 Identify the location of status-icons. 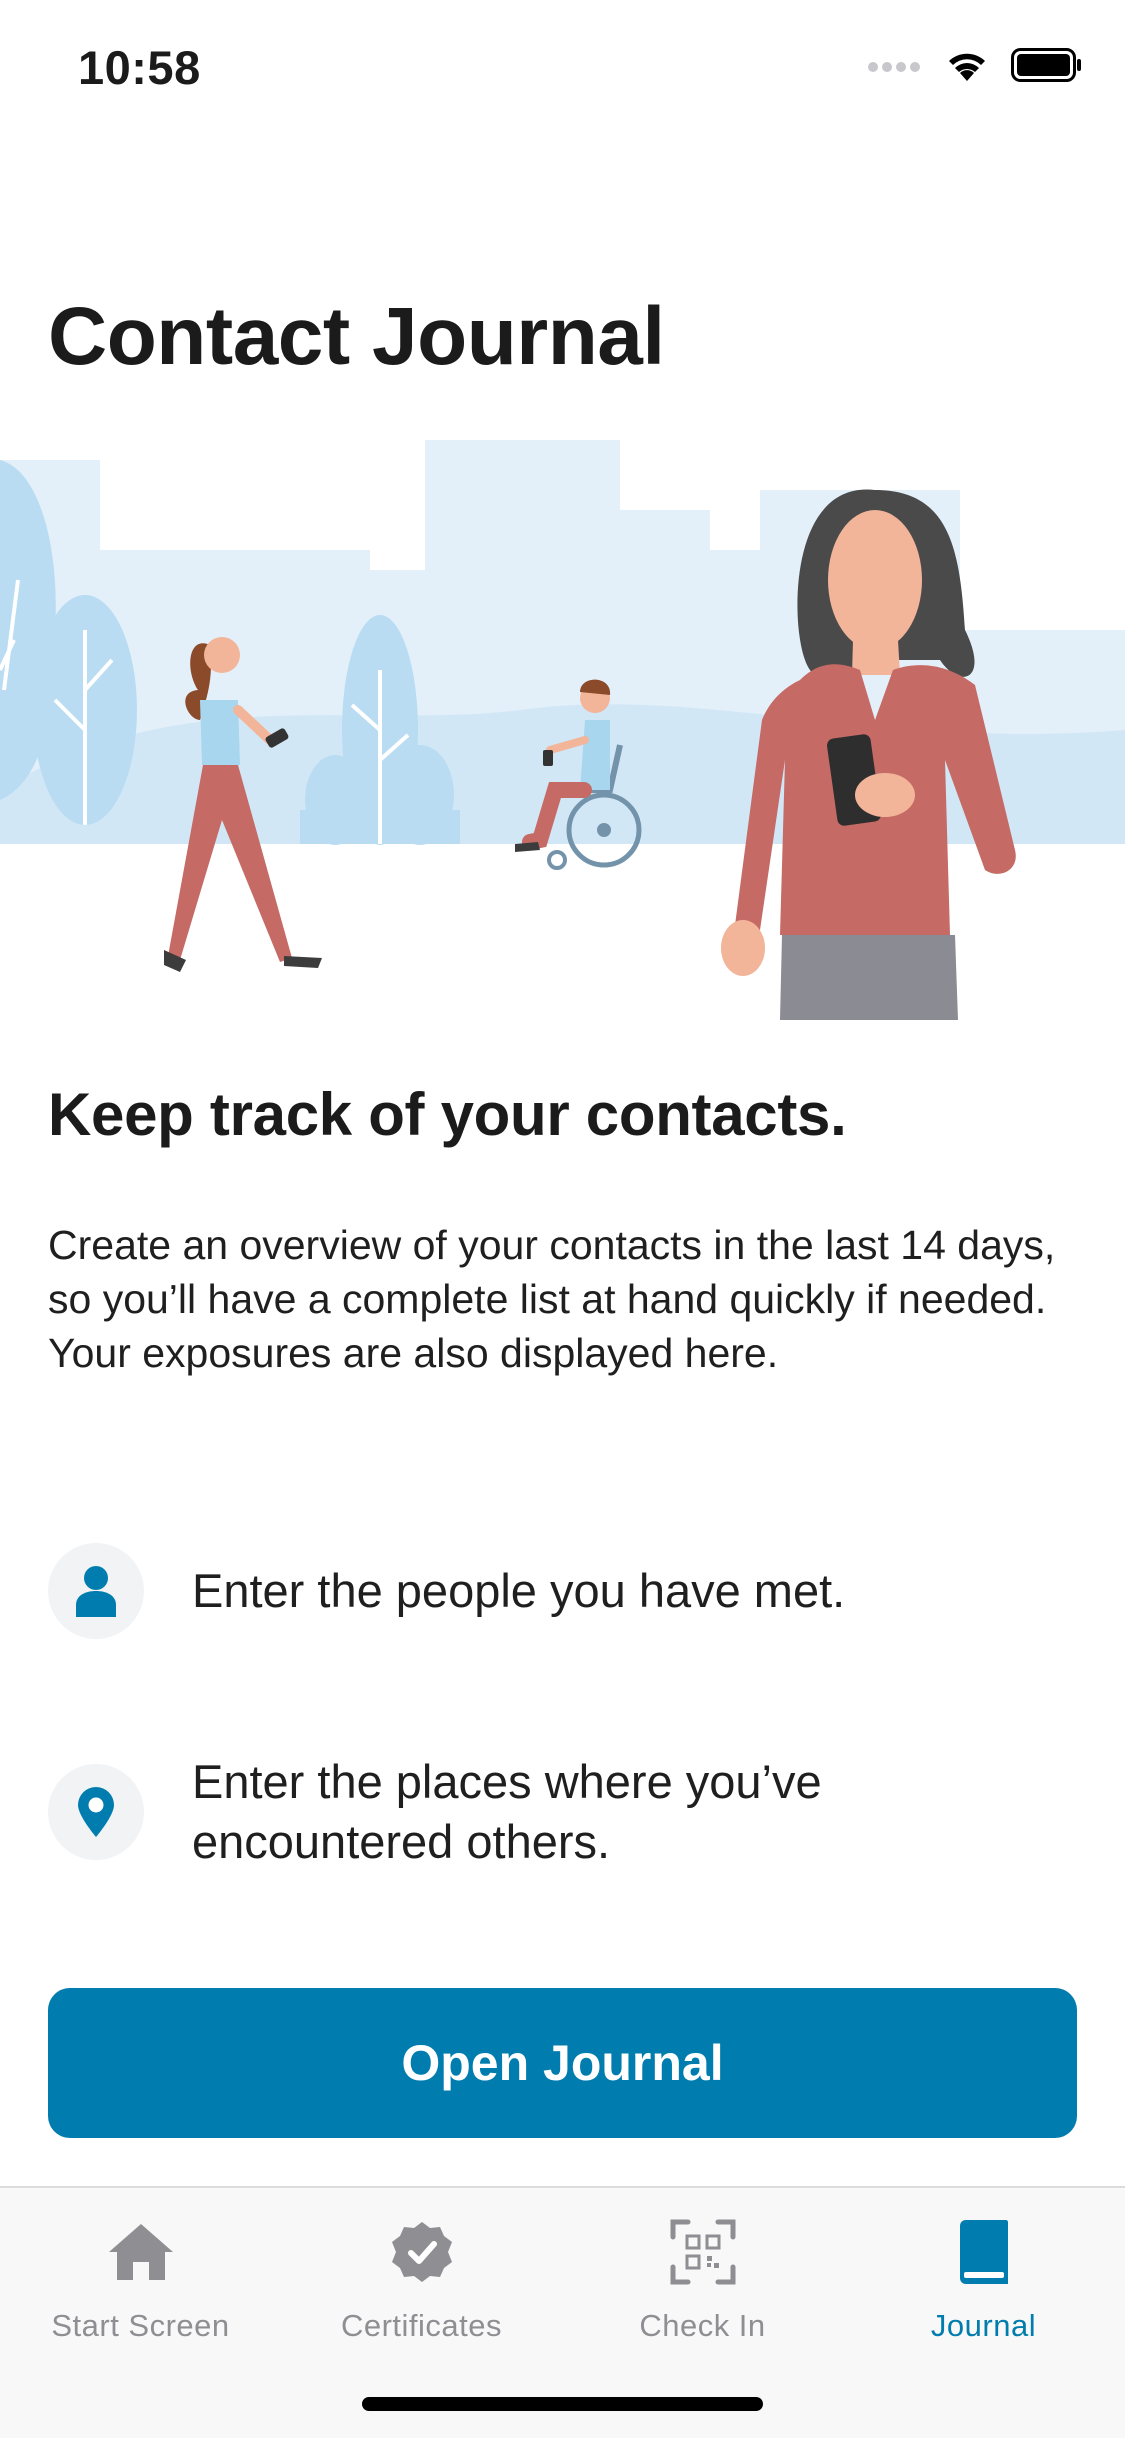
(975, 65).